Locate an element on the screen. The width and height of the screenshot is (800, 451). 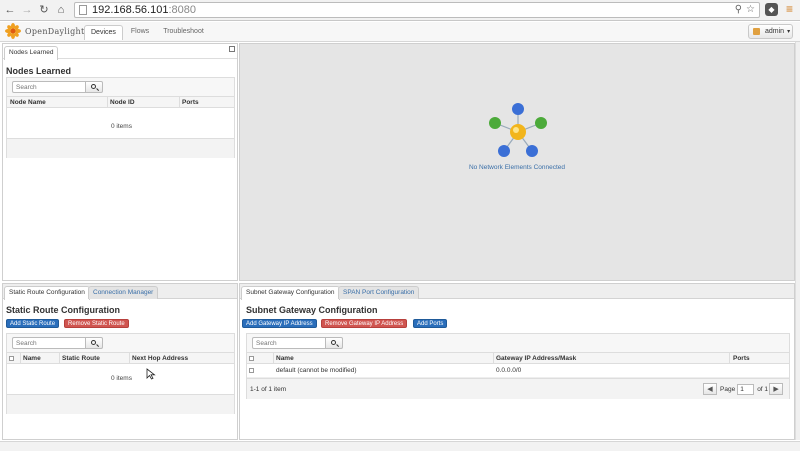
url-host: 192.168.56.101 is located at coordinates (130, 10).